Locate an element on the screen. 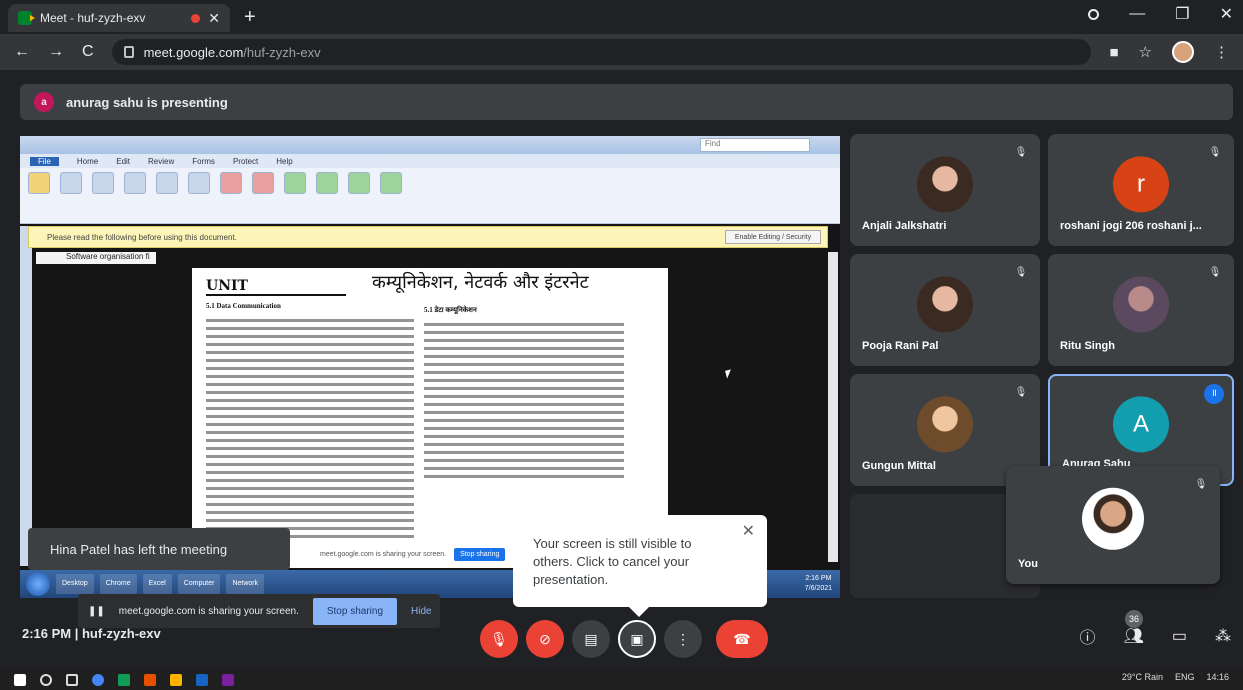 The image size is (1243, 690). self-photo is located at coordinates (1113, 518).